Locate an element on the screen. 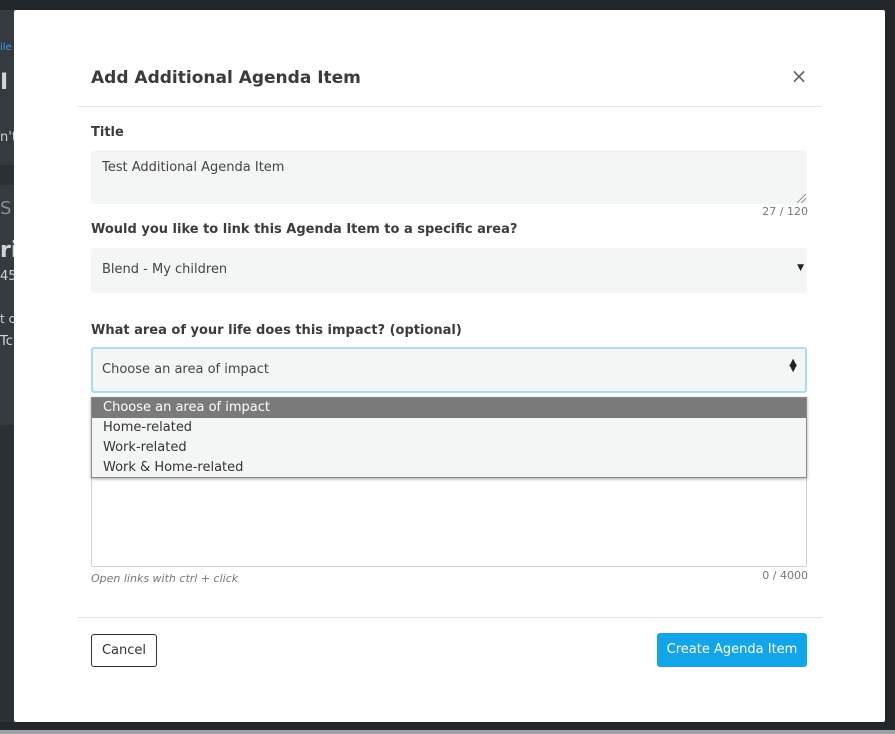 The width and height of the screenshot is (895, 734). background-page: ile I n't S ri 45 t c Tc is located at coordinates (7, 366).